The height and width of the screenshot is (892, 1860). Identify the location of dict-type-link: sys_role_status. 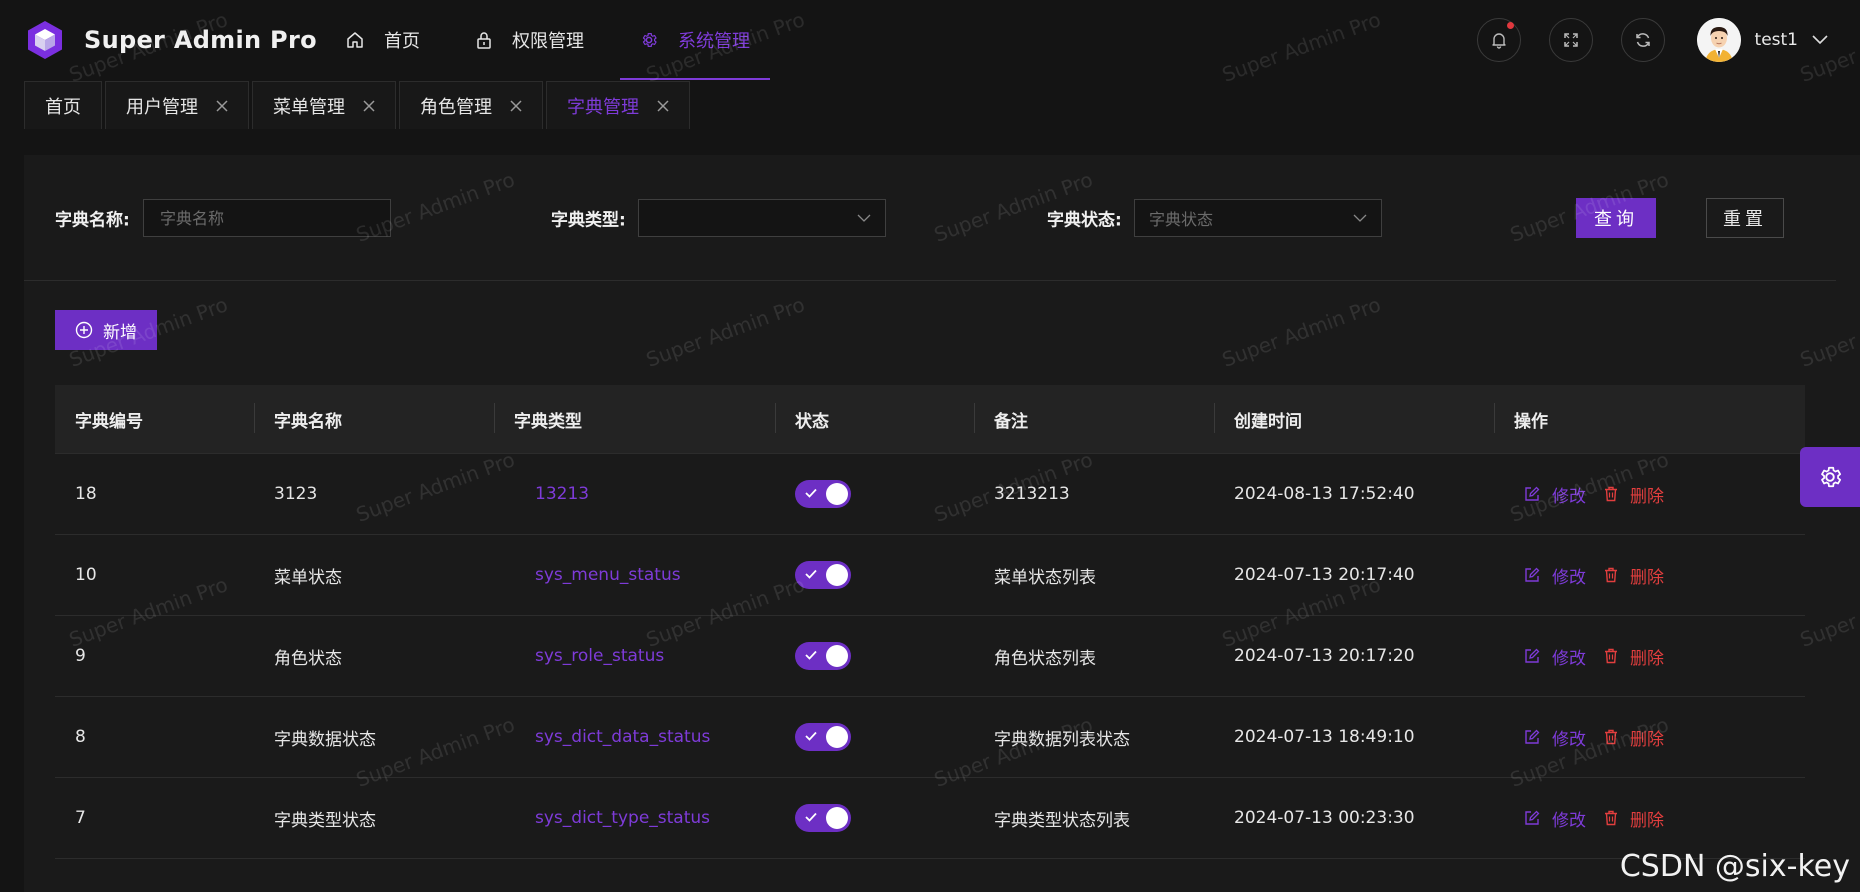
(634, 656).